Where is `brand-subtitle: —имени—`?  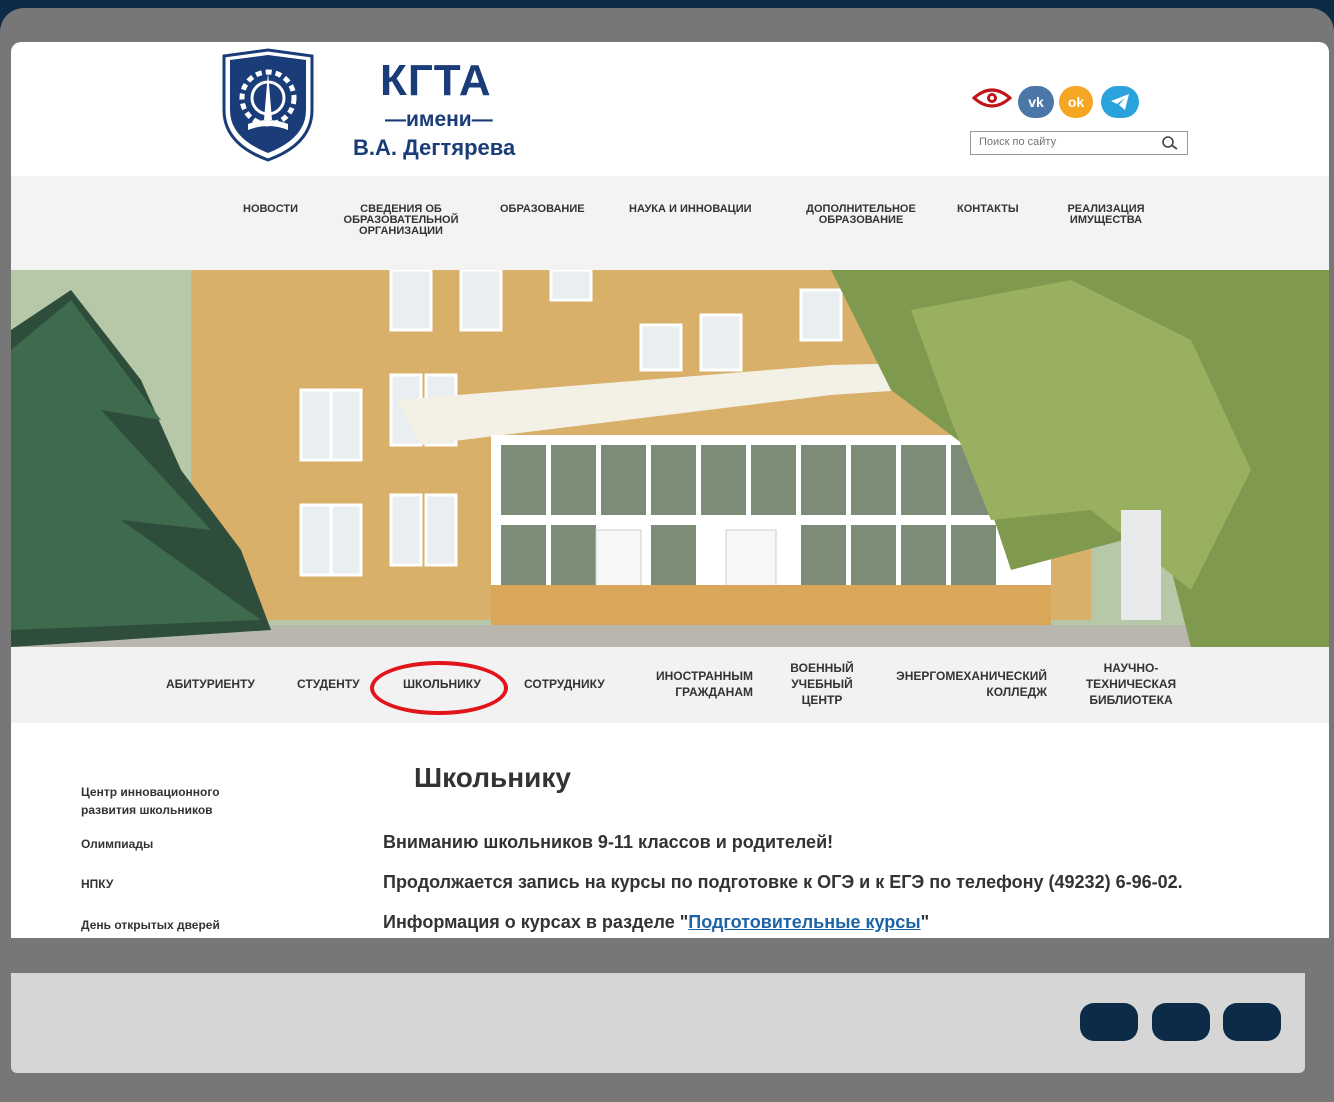
brand-subtitle: —имени— is located at coordinates (439, 119).